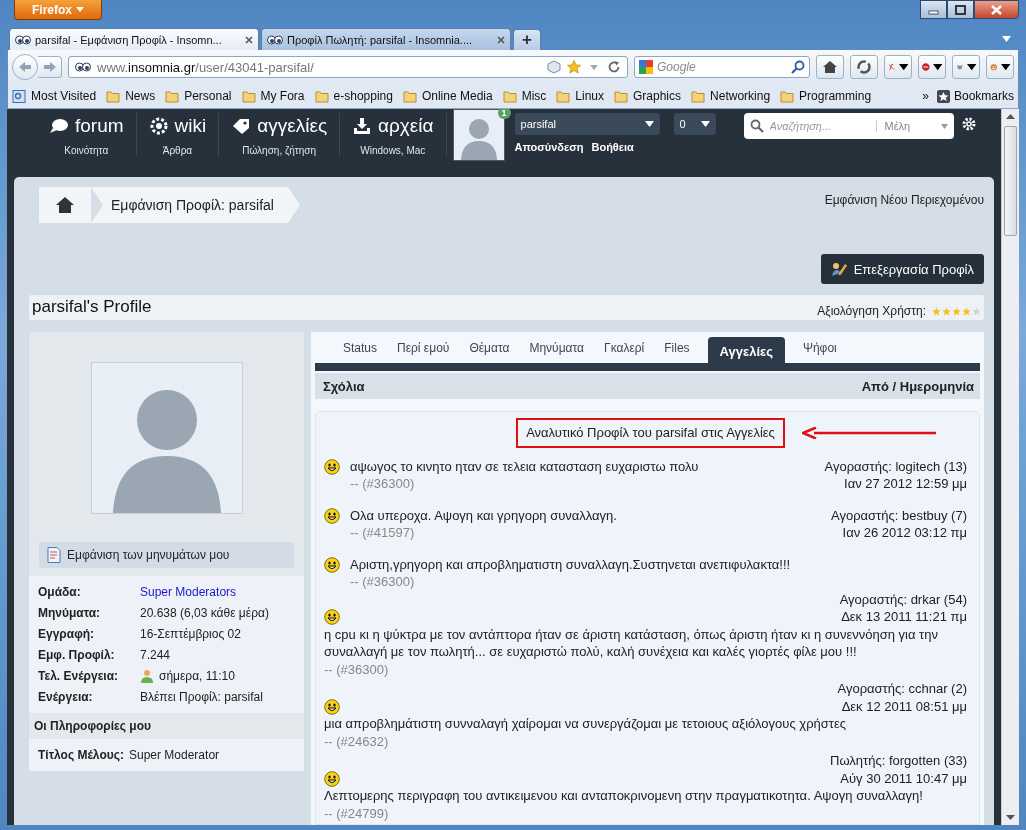 The width and height of the screenshot is (1026, 830). I want to click on nav-label: wiki, so click(190, 126).